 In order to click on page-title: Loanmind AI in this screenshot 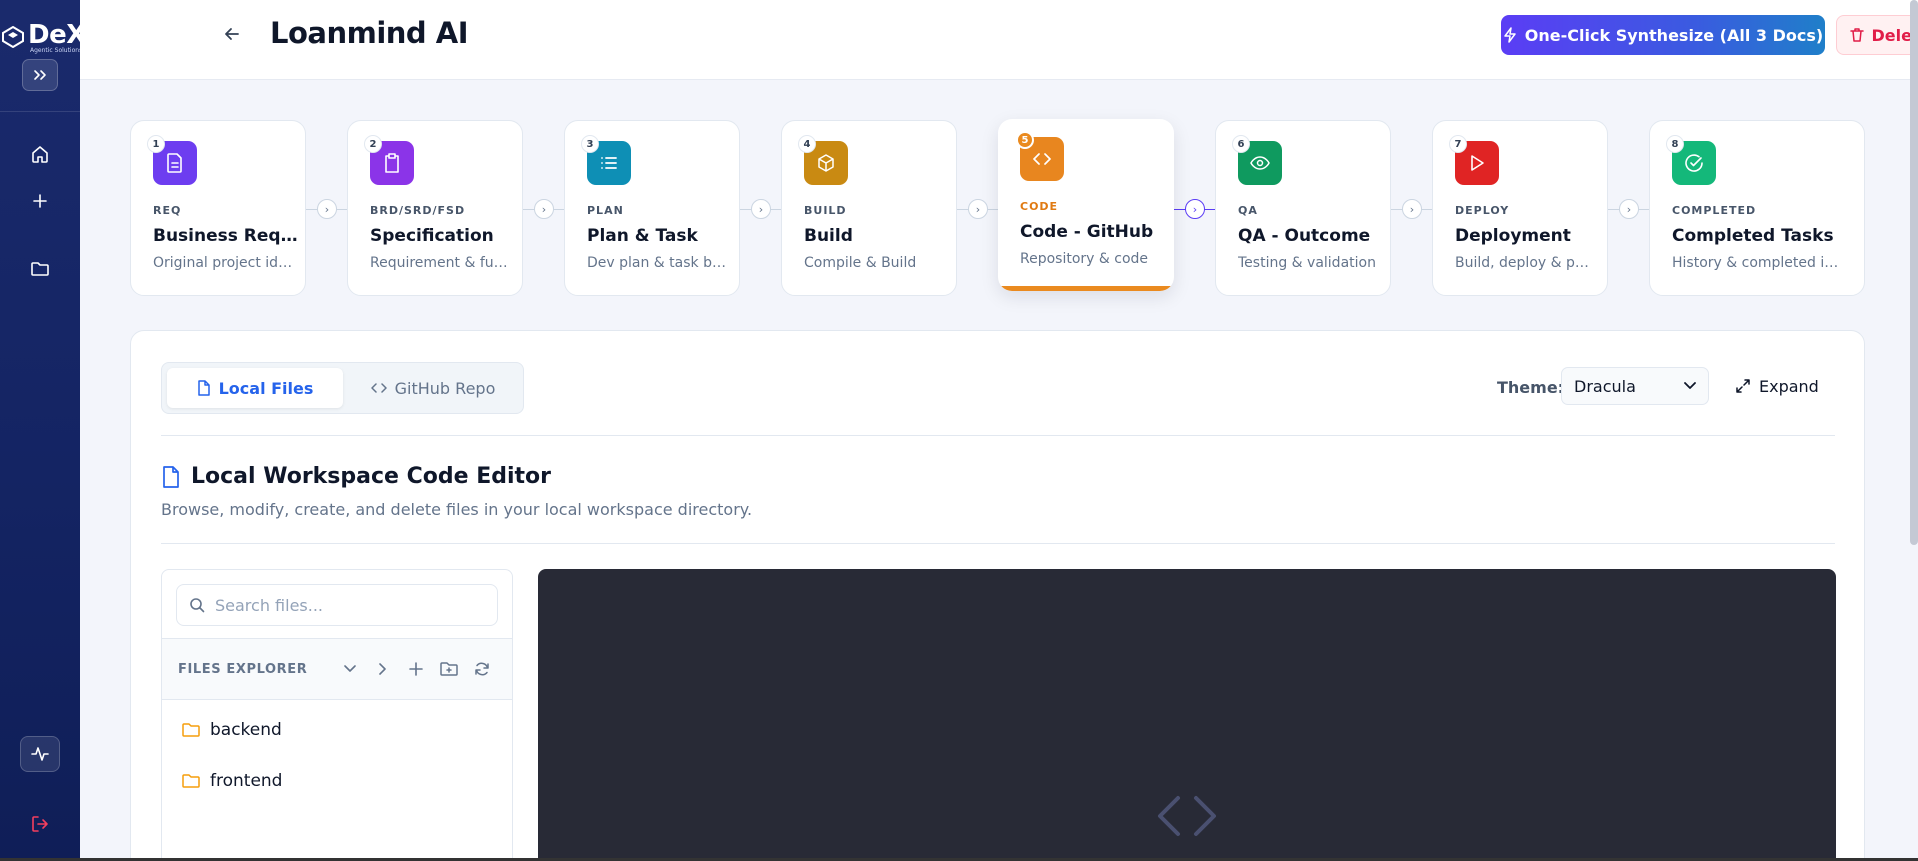, I will do `click(369, 33)`.